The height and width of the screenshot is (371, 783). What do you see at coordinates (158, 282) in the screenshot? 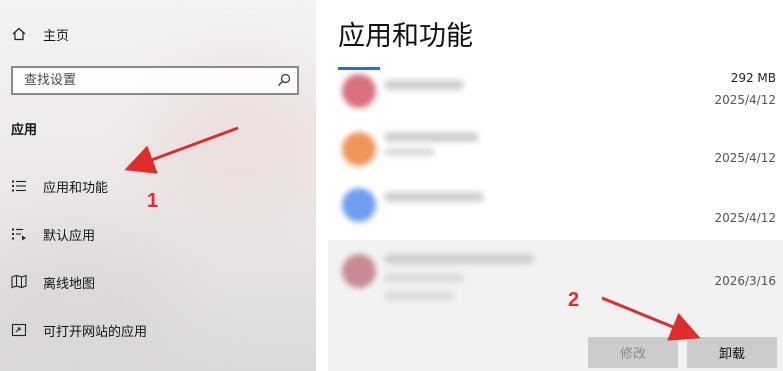
I see `sidebar-item-offline-maps: 离线地图` at bounding box center [158, 282].